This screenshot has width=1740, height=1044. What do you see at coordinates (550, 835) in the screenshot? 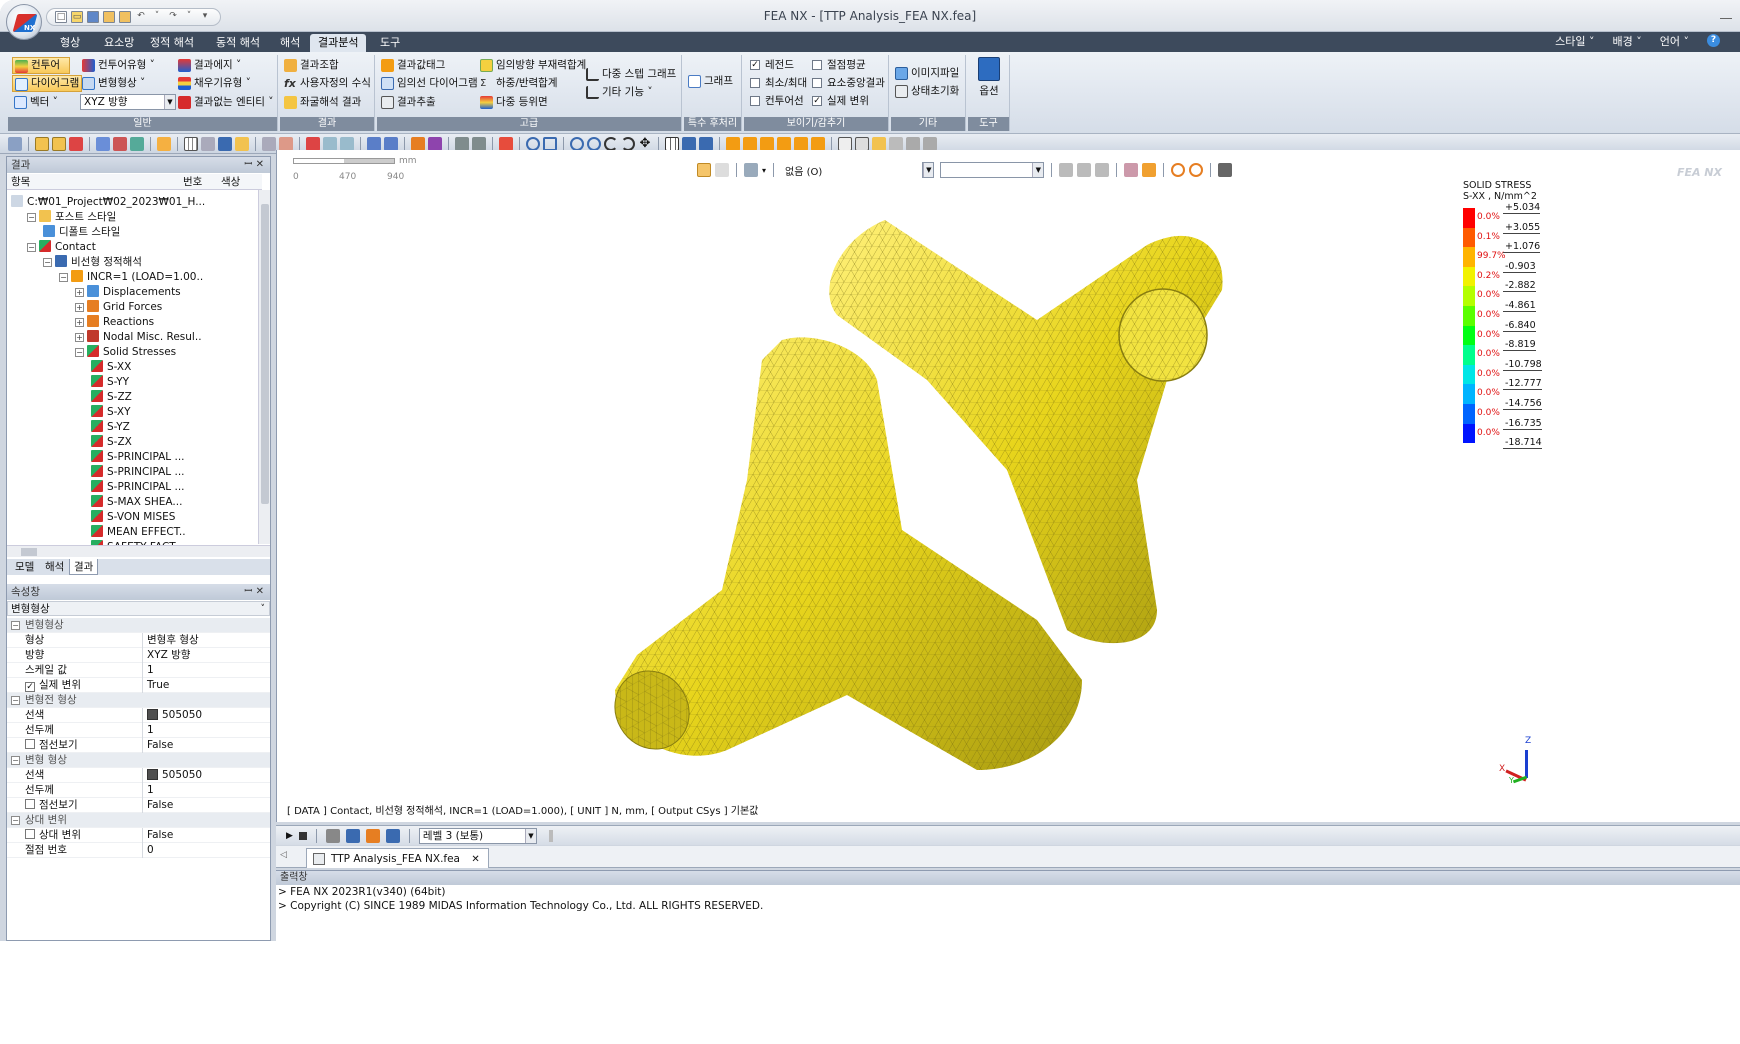
I see `anim-slider-handle` at bounding box center [550, 835].